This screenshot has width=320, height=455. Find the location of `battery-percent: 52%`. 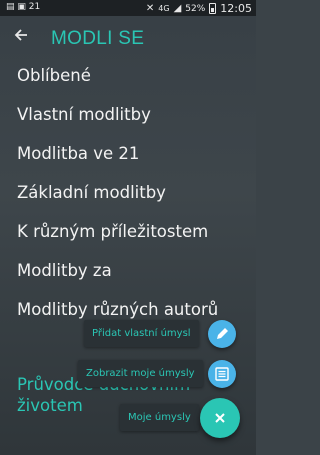

battery-percent: 52% is located at coordinates (195, 8).